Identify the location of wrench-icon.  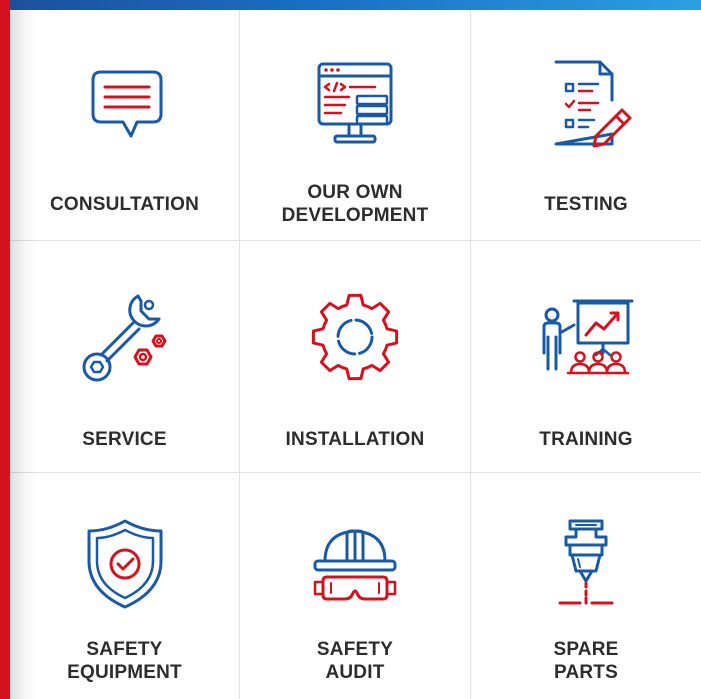
(124, 338).